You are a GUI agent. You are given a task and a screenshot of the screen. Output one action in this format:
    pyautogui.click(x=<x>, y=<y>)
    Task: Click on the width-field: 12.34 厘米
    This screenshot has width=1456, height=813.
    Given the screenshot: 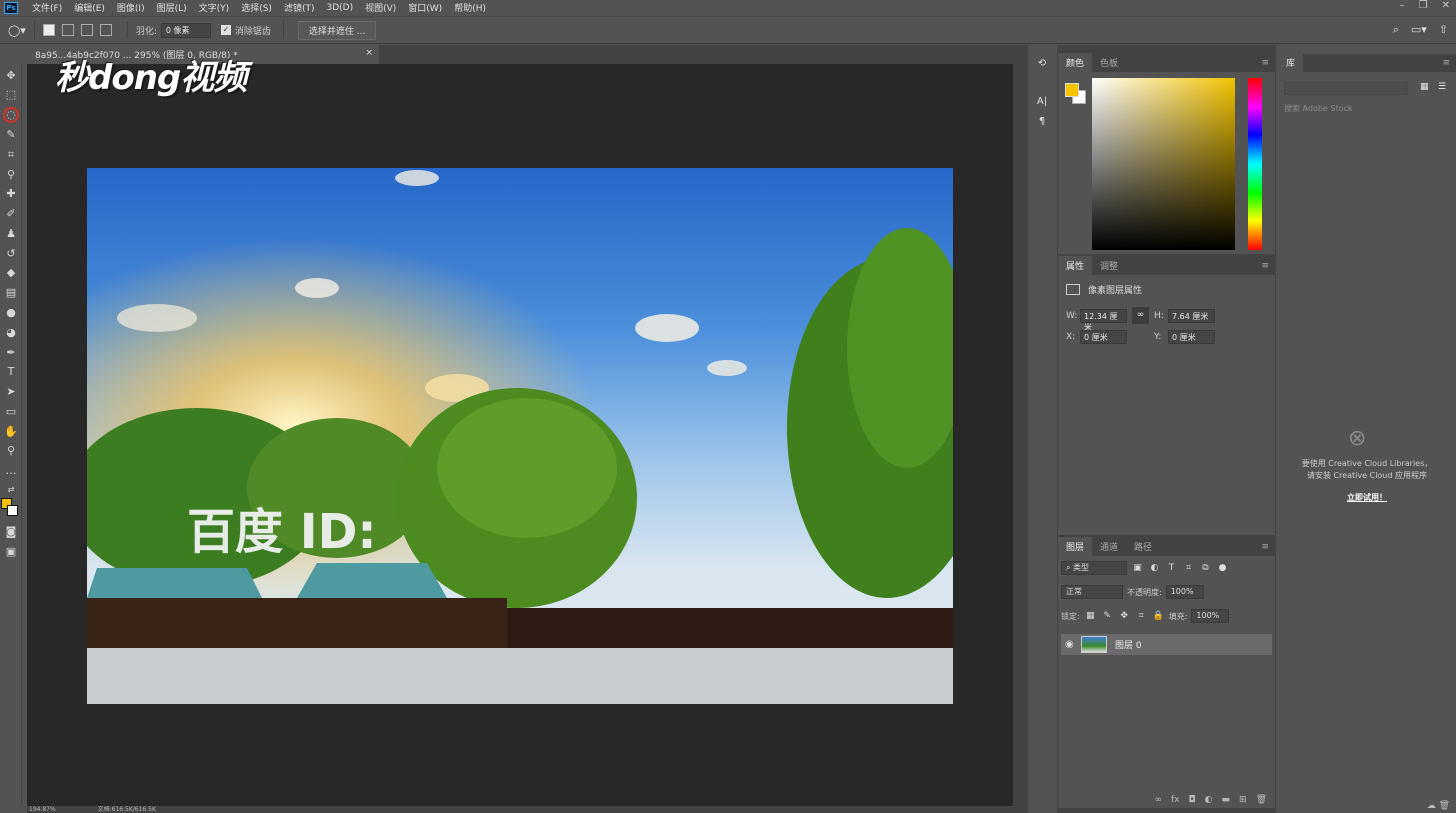 What is the action you would take?
    pyautogui.click(x=1103, y=320)
    